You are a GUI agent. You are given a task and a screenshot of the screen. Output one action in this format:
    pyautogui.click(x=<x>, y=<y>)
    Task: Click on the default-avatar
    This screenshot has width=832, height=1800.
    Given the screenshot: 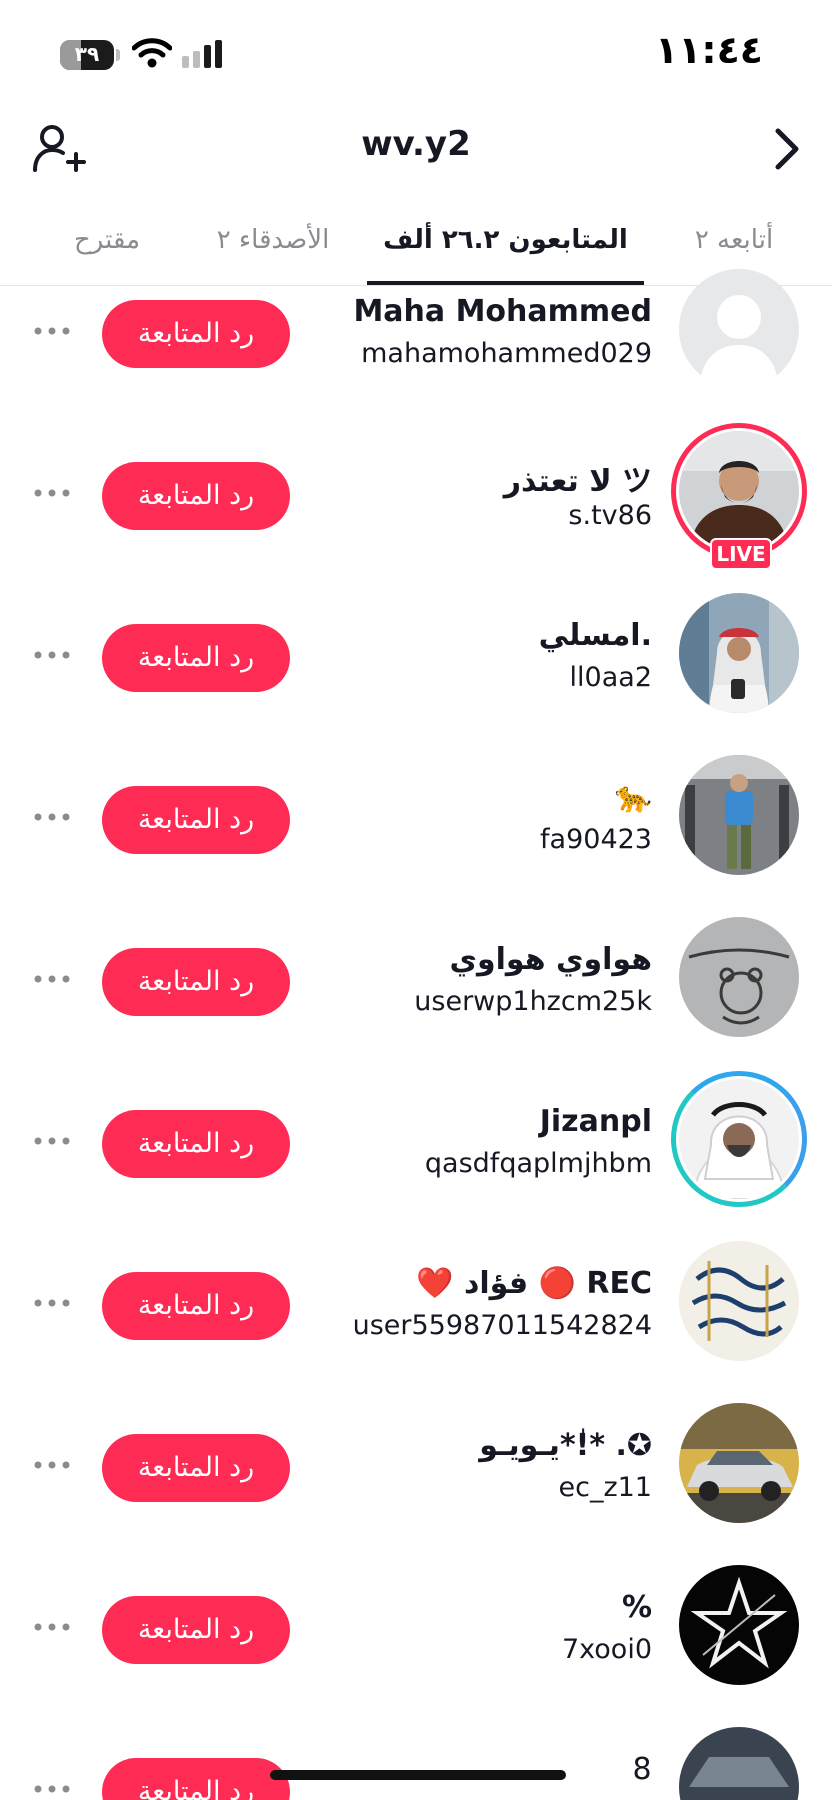 What is the action you would take?
    pyautogui.click(x=739, y=329)
    